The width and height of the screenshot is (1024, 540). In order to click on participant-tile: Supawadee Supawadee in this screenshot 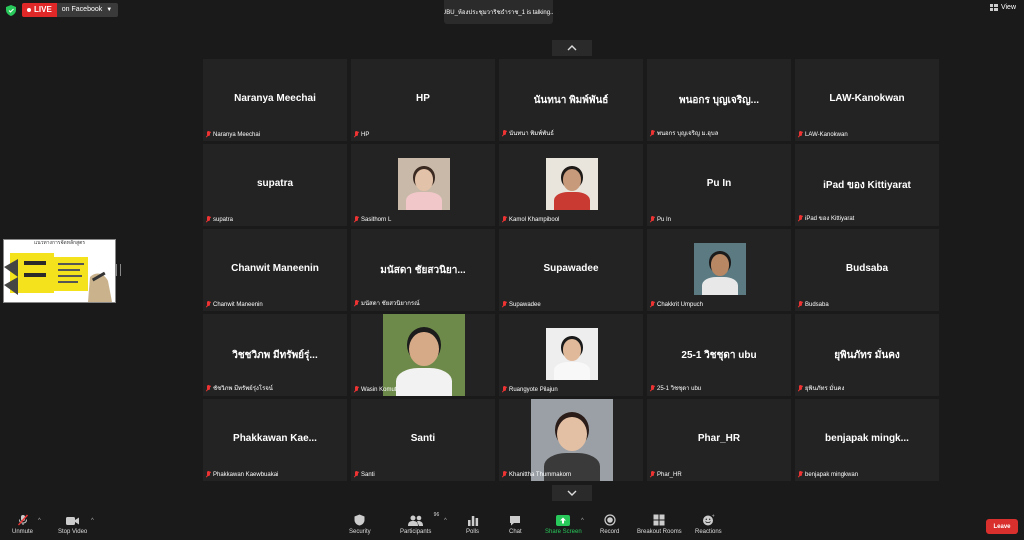, I will do `click(571, 270)`.